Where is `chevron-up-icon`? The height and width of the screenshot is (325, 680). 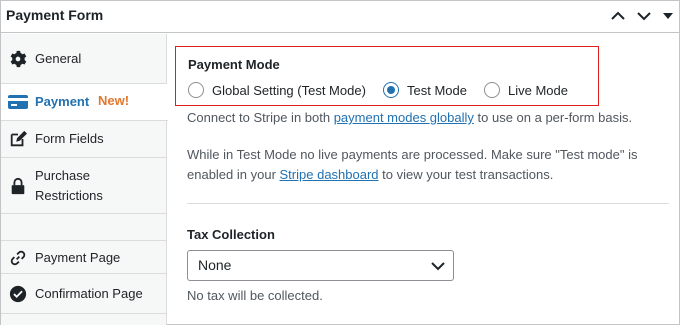 chevron-up-icon is located at coordinates (618, 15).